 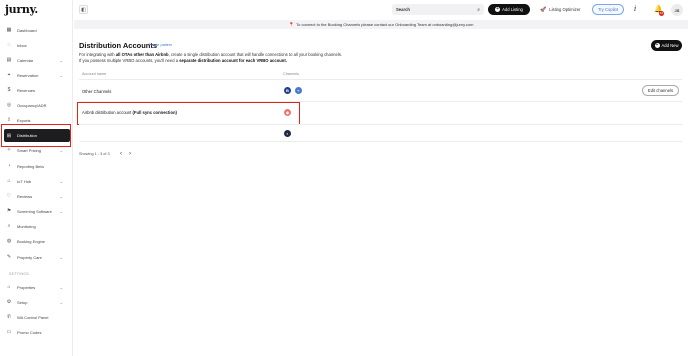 What do you see at coordinates (9, 30) in the screenshot?
I see `grid-icon: ▦` at bounding box center [9, 30].